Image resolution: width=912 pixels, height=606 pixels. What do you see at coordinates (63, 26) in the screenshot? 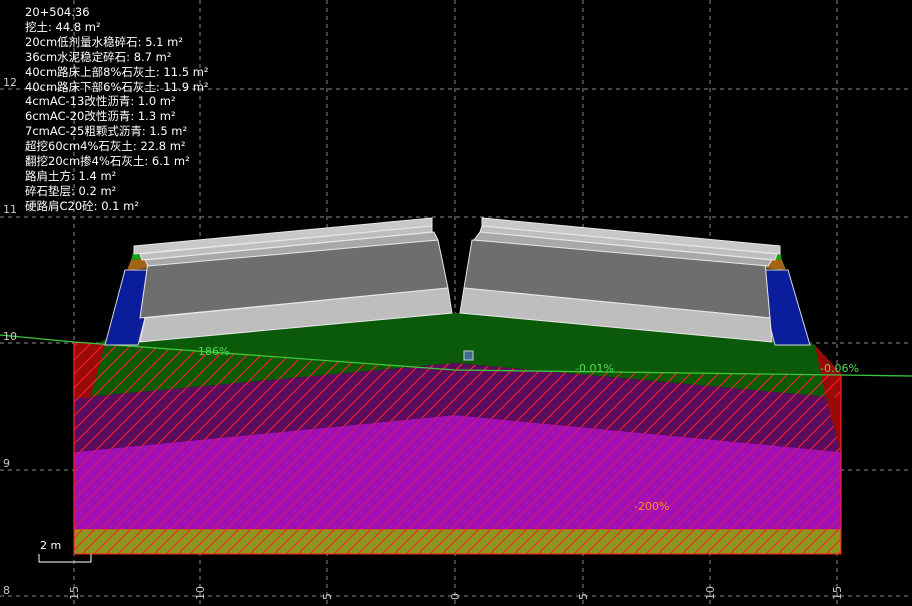
I see `quantity-item: 挖土: 44.8 m²` at bounding box center [63, 26].